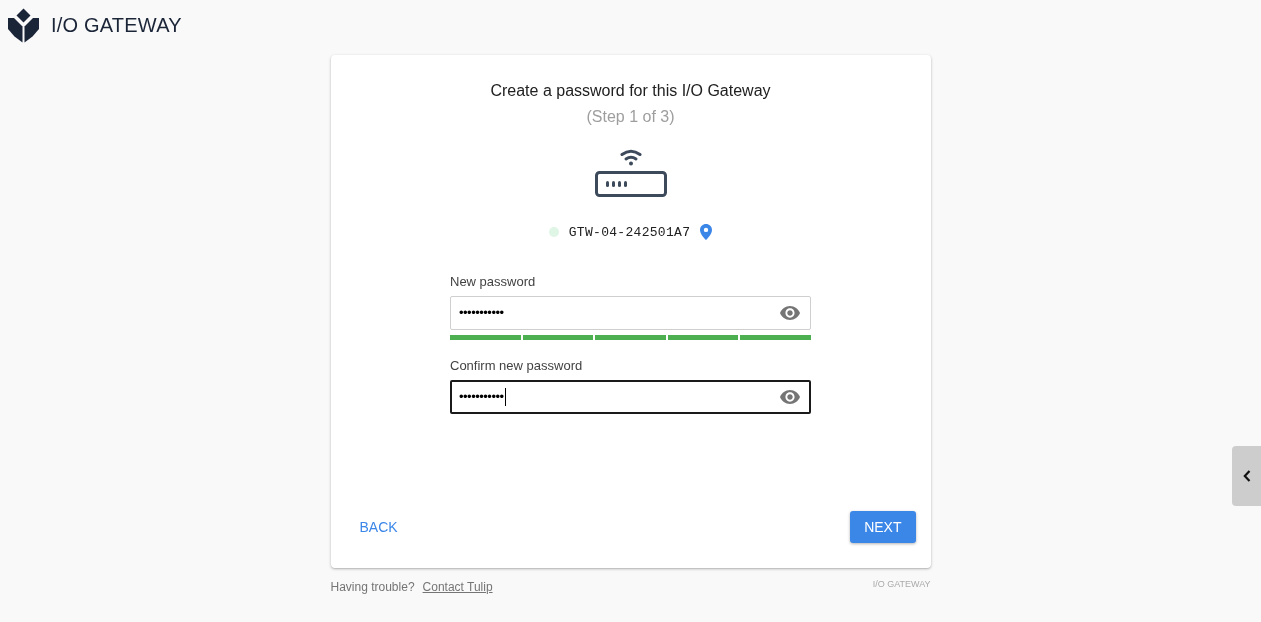  I want to click on field-label: Confirm new password, so click(516, 366).